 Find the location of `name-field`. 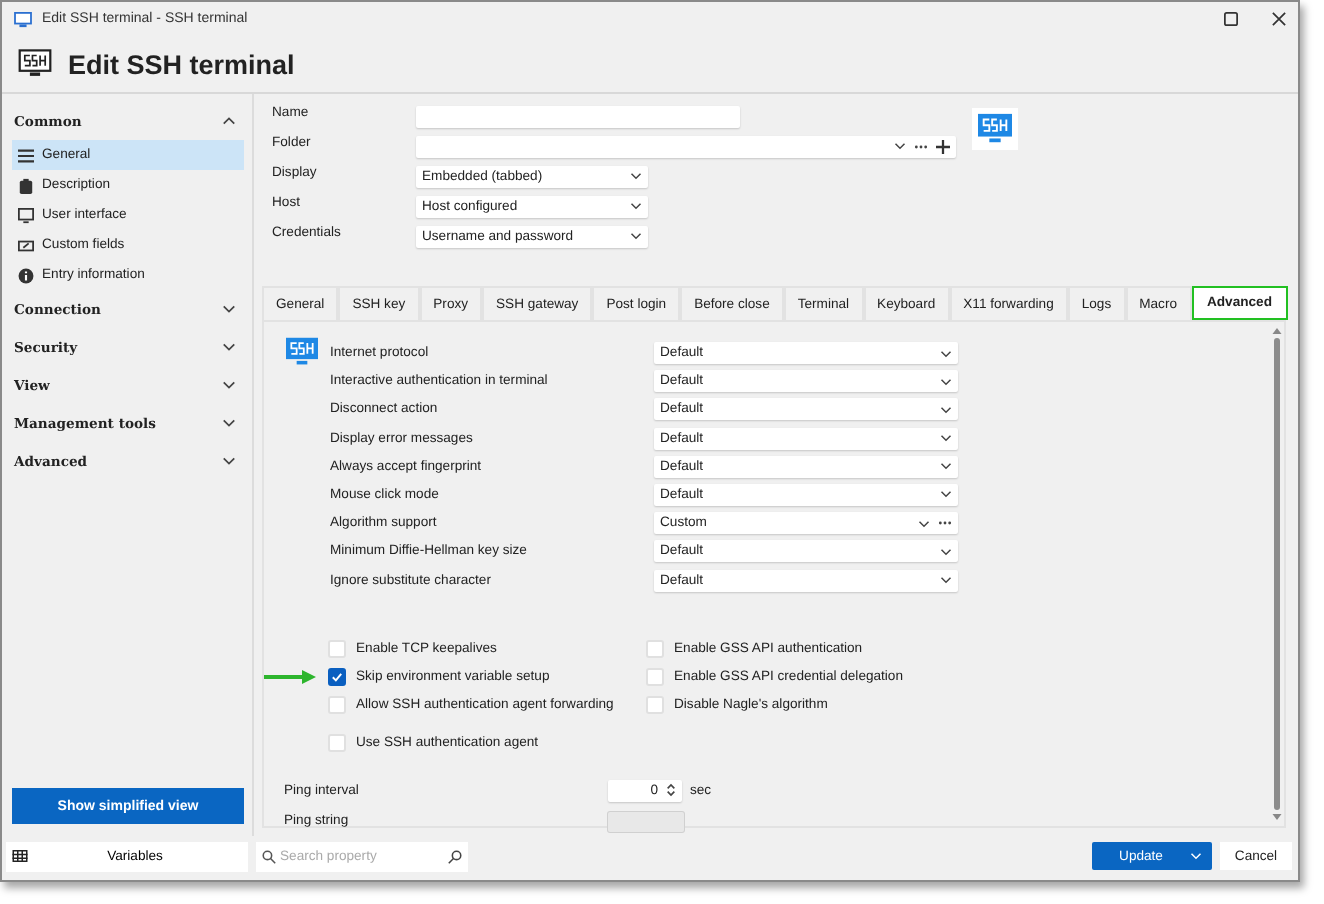

name-field is located at coordinates (578, 116).